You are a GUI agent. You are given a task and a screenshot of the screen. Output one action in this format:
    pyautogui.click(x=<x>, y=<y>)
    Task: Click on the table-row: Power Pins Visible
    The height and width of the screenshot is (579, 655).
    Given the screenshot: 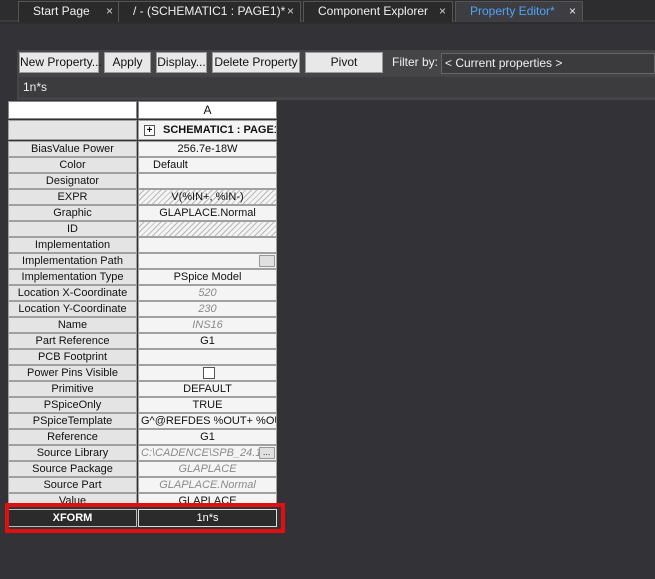 What is the action you would take?
    pyautogui.click(x=143, y=373)
    